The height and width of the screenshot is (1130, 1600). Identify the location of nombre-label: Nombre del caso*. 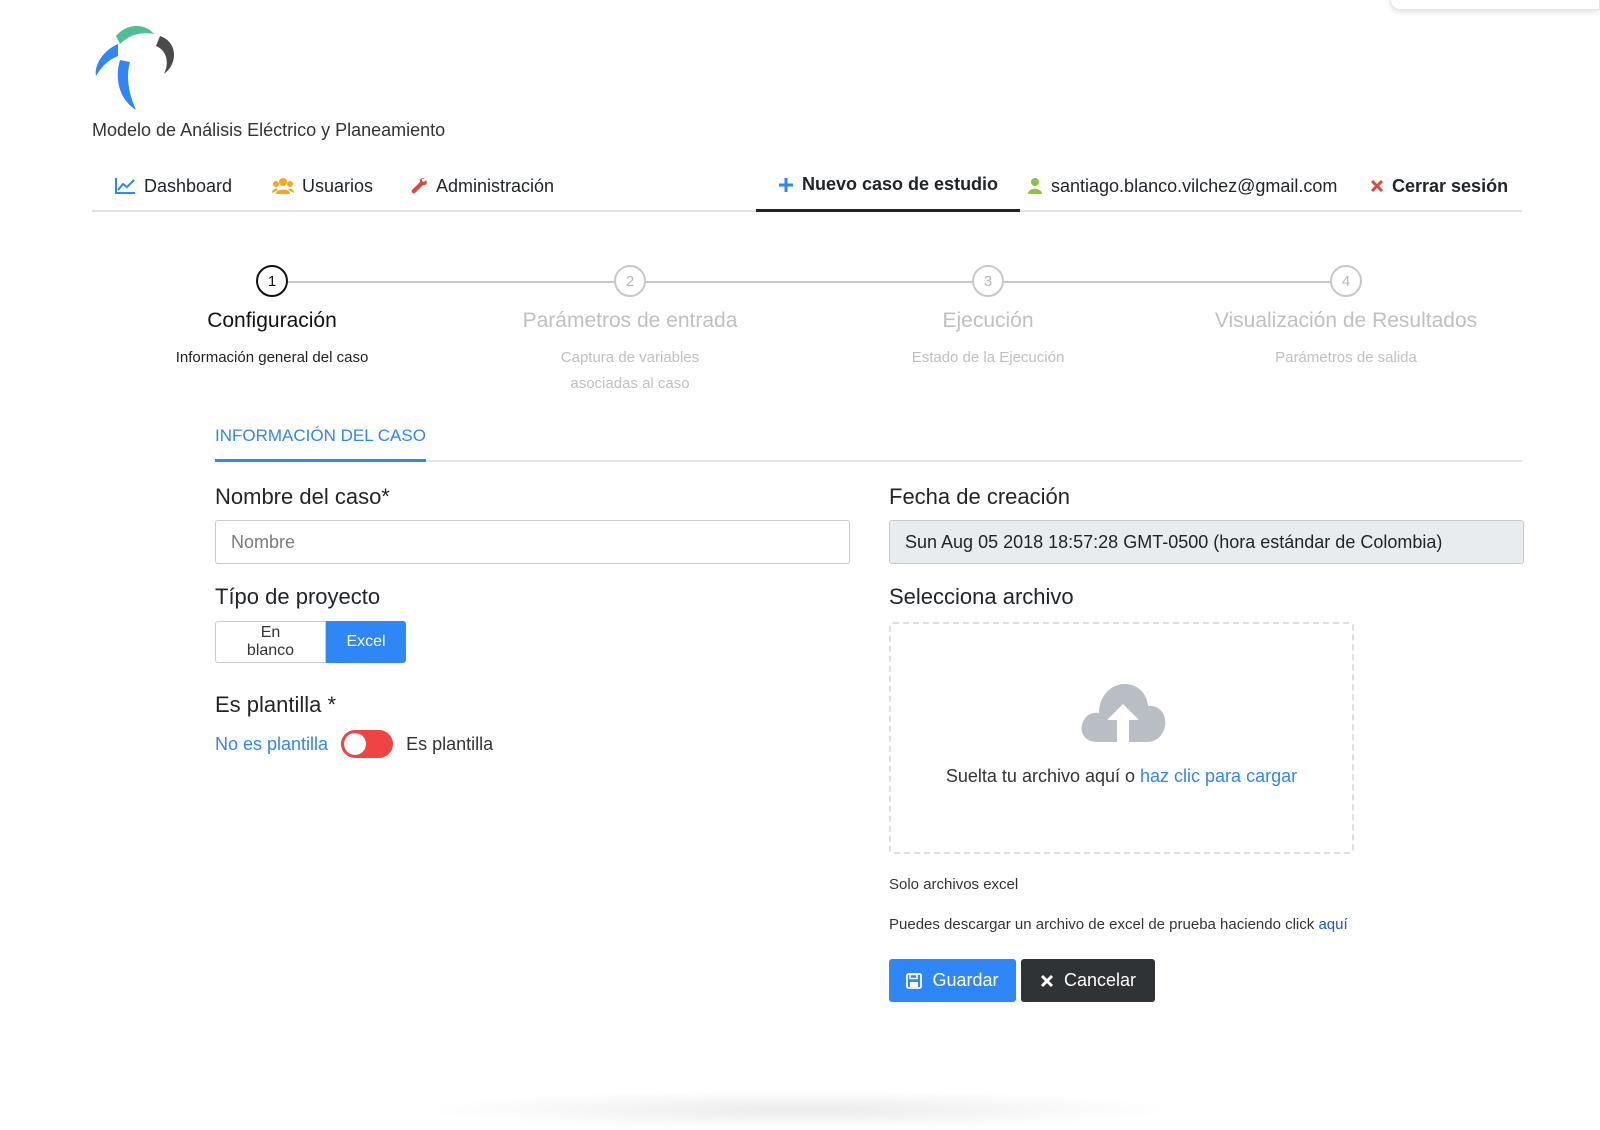
(302, 496).